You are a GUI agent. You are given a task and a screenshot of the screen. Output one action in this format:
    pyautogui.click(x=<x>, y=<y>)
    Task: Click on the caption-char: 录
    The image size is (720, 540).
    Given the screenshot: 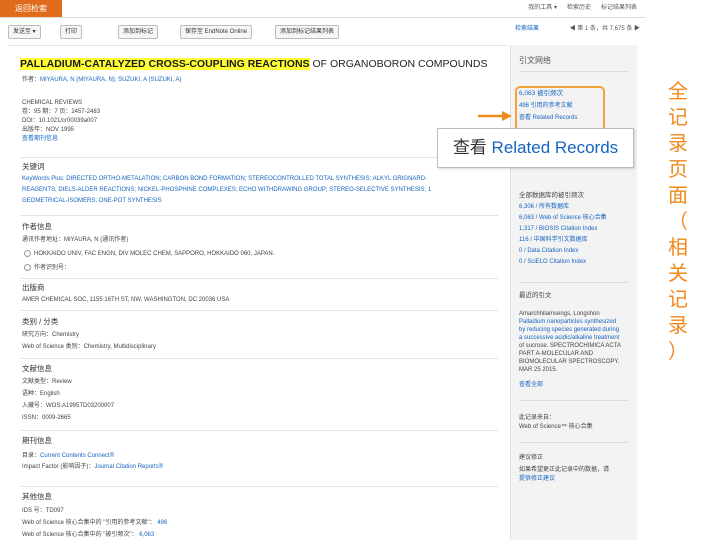 What is the action you would take?
    pyautogui.click(x=678, y=325)
    